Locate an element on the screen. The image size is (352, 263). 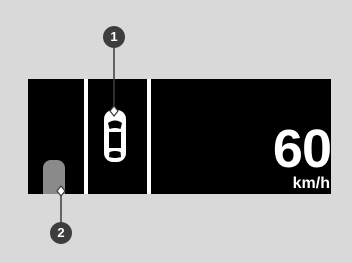
callout-1: 1 is located at coordinates (114, 37).